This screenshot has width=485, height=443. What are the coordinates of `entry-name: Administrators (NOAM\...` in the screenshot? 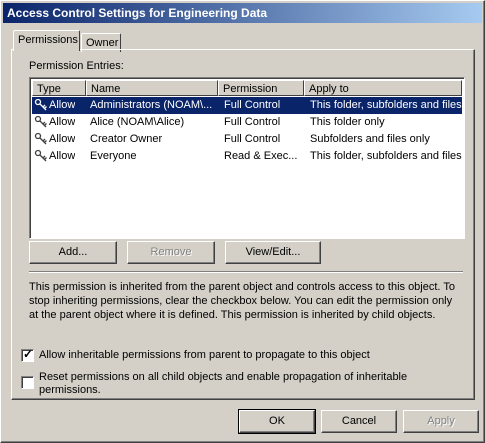 It's located at (151, 105).